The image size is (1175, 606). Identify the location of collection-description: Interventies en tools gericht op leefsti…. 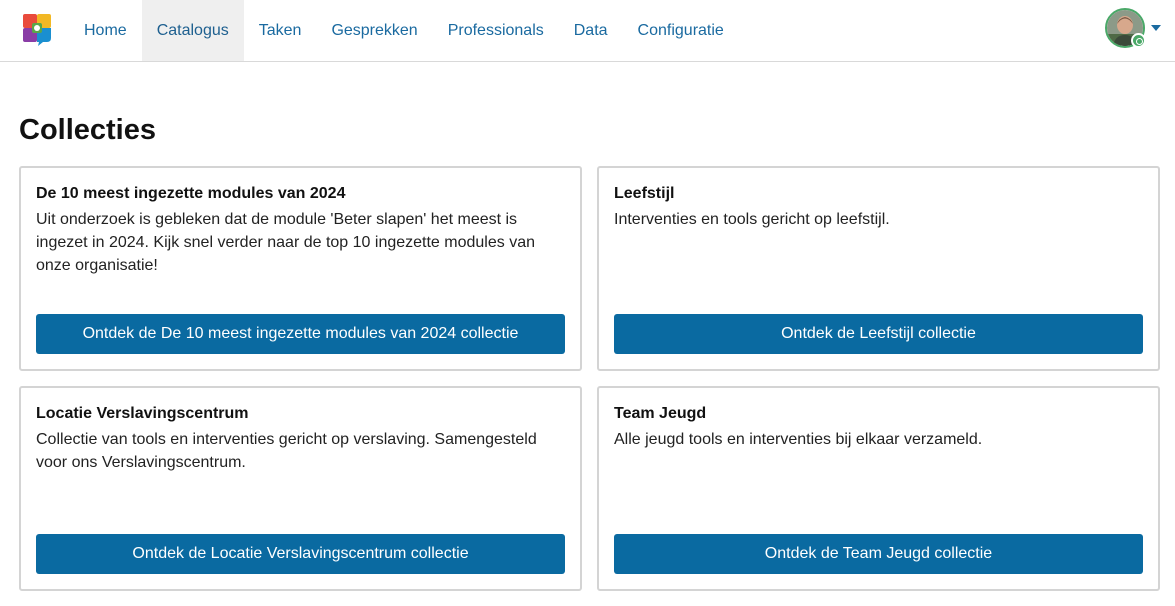
(752, 219).